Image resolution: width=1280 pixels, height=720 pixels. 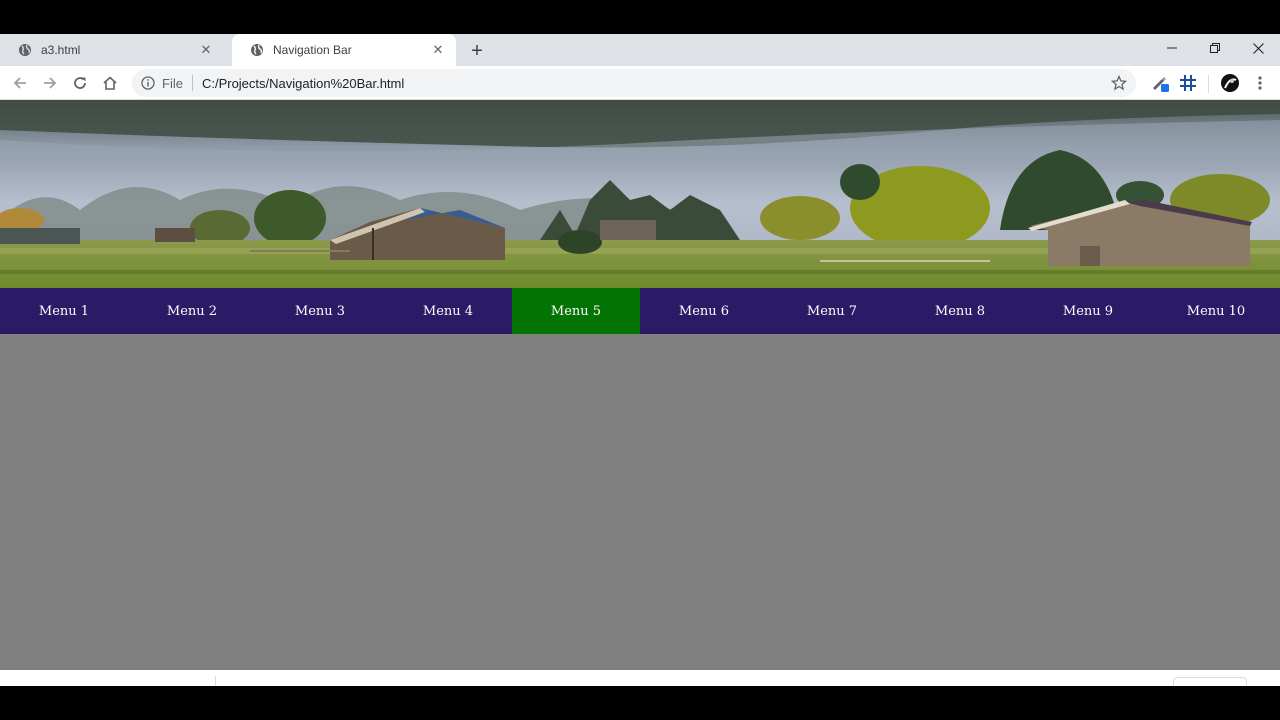 What do you see at coordinates (1208, 84) in the screenshot?
I see `toolbar-divider` at bounding box center [1208, 84].